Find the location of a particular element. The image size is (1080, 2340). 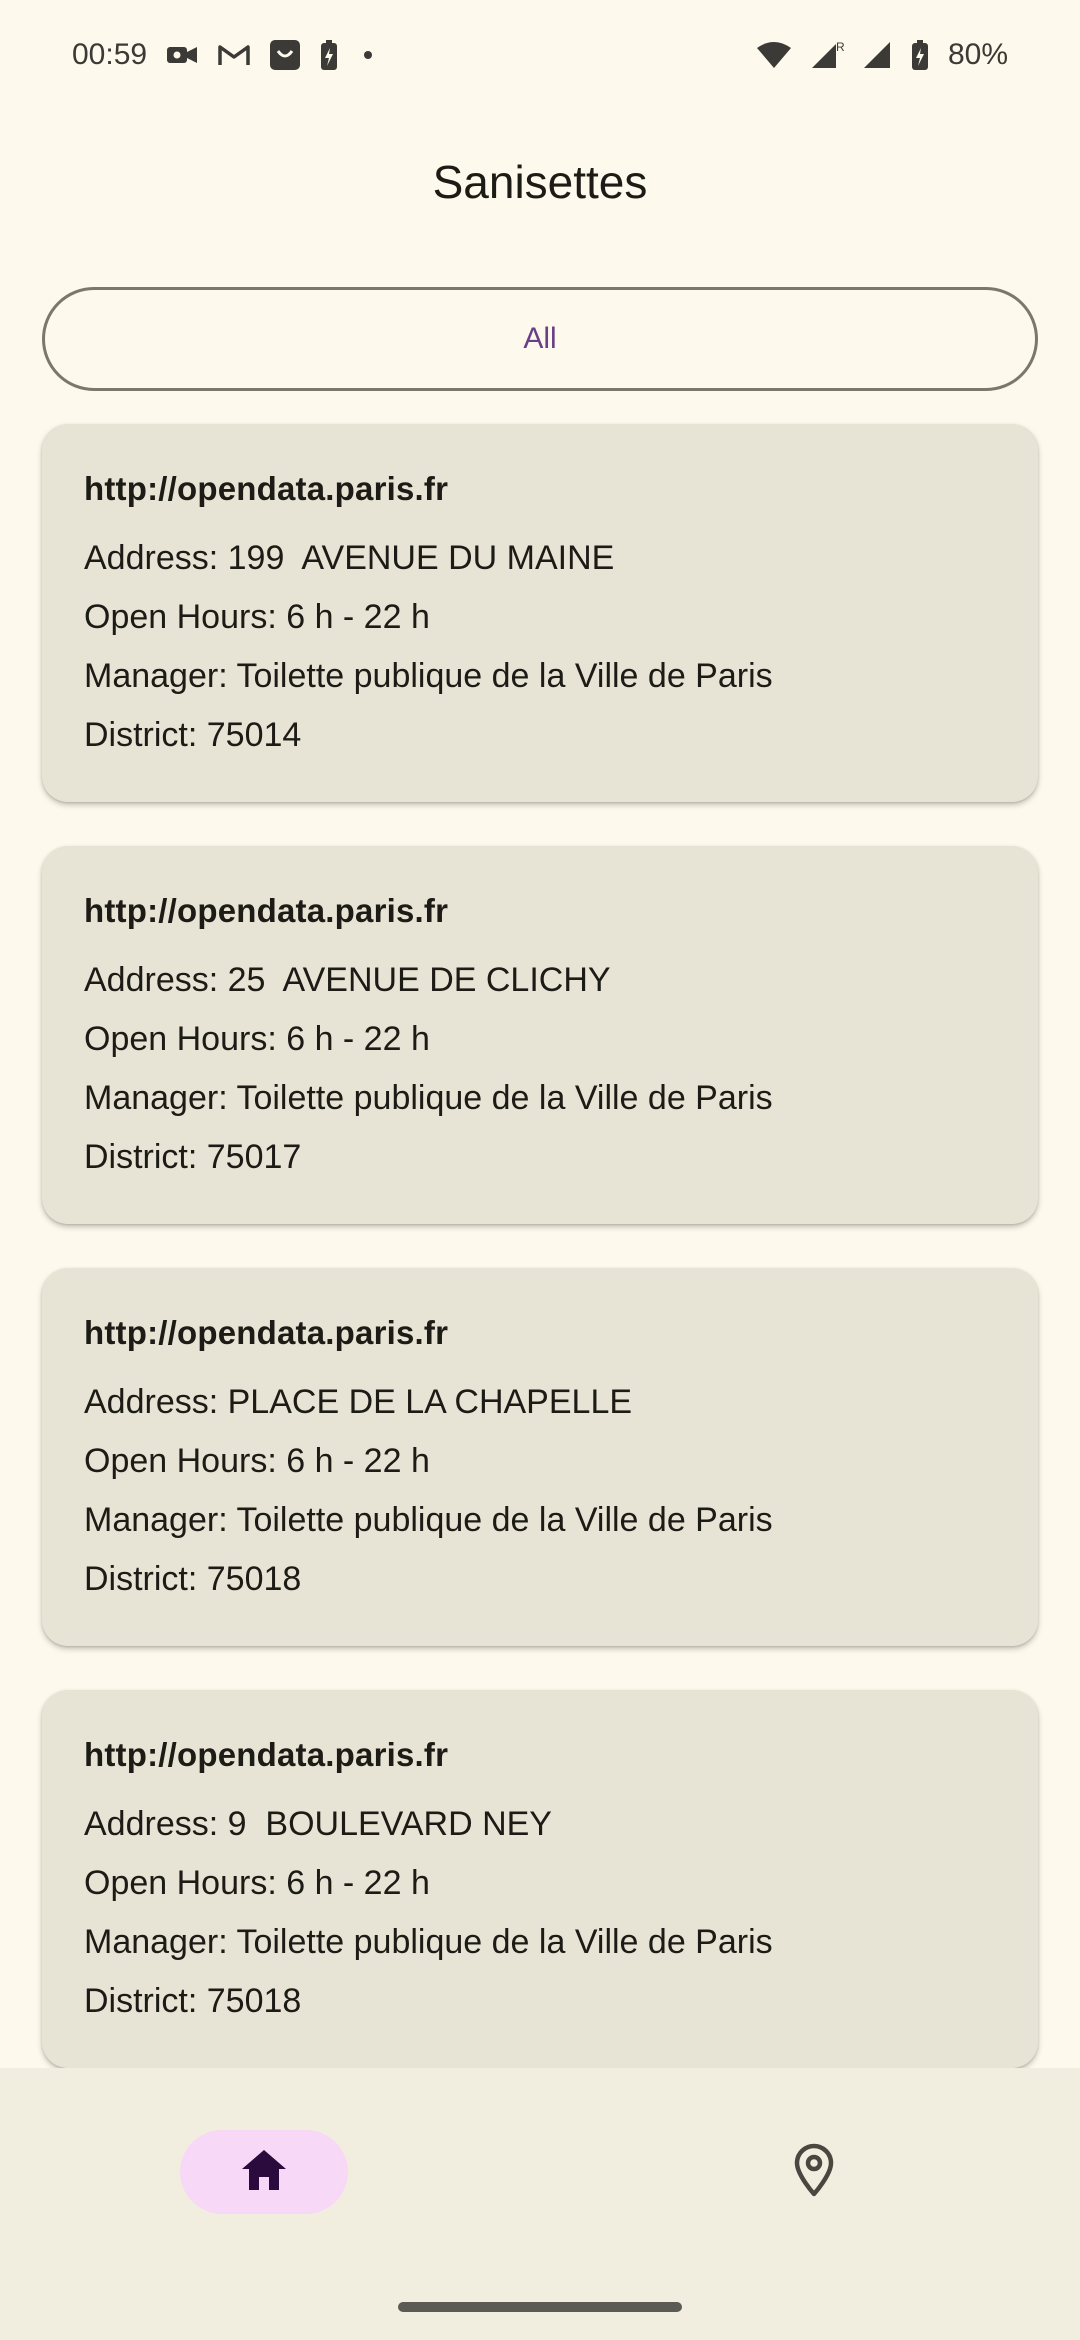

card-address: Address: 9 BOULEVARD NEY is located at coordinates (318, 1824).